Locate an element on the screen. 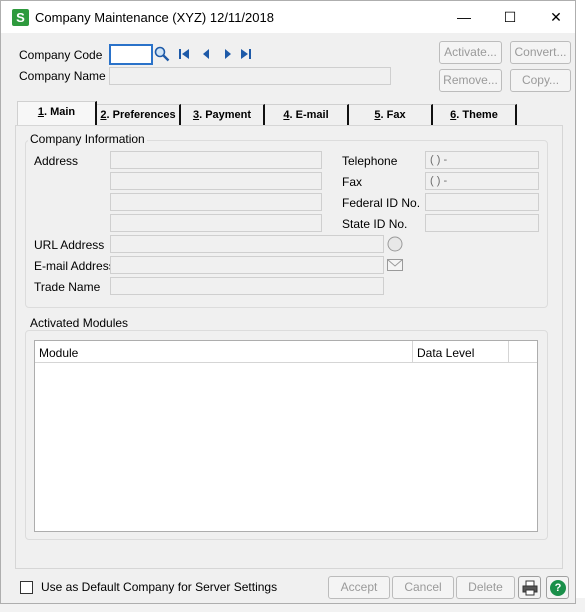  company-code-label: Company Code is located at coordinates (61, 55).